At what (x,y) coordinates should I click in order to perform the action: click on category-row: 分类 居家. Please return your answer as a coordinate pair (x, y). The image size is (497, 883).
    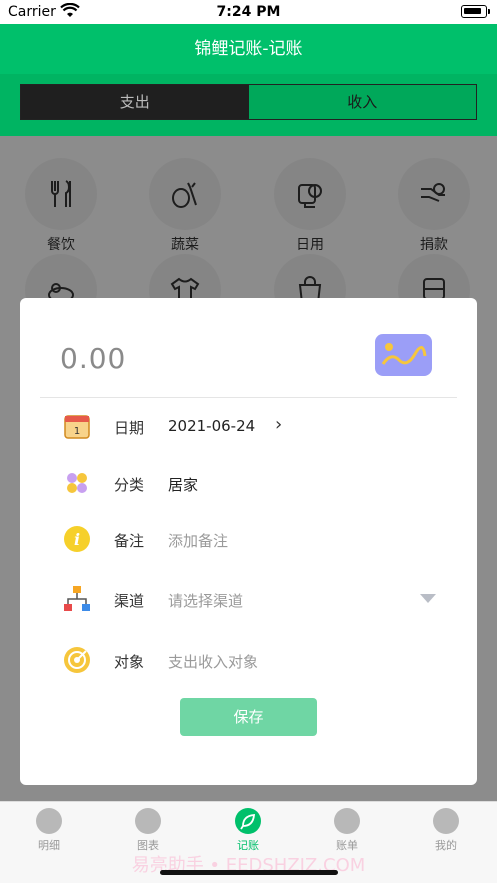
    Looking at the image, I should click on (250, 483).